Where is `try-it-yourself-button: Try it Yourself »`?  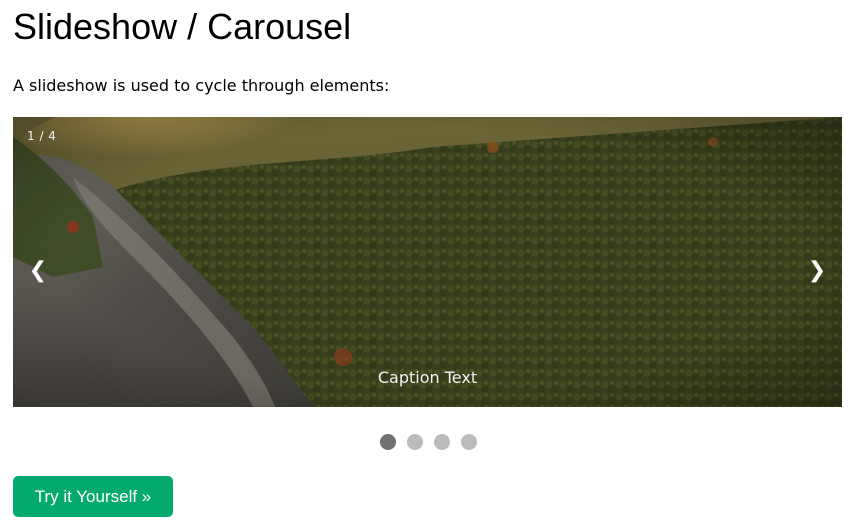
try-it-yourself-button: Try it Yourself » is located at coordinates (93, 496).